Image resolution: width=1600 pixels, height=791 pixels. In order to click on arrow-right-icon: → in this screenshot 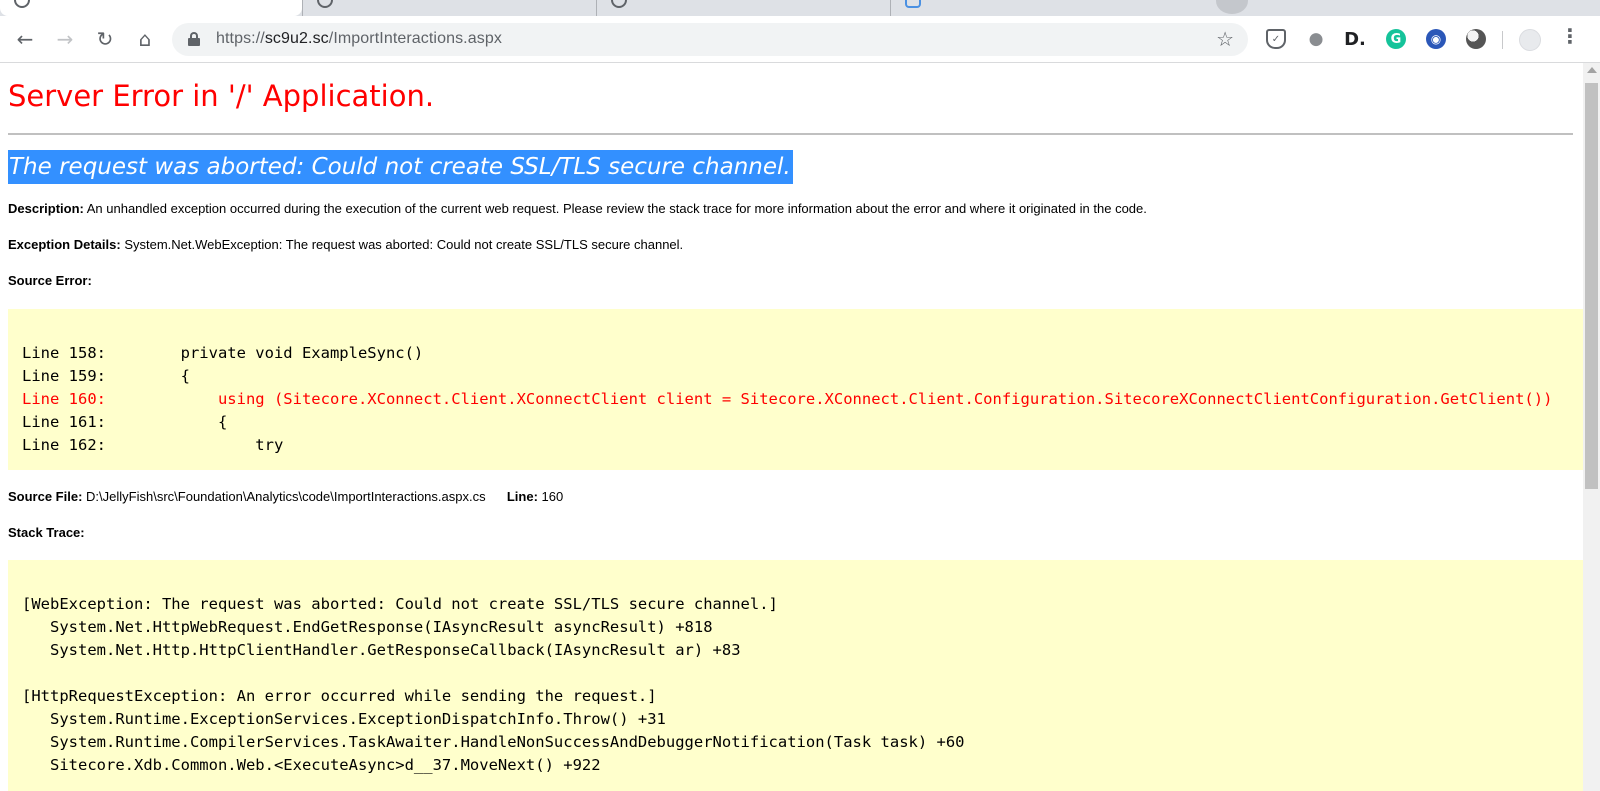, I will do `click(65, 39)`.